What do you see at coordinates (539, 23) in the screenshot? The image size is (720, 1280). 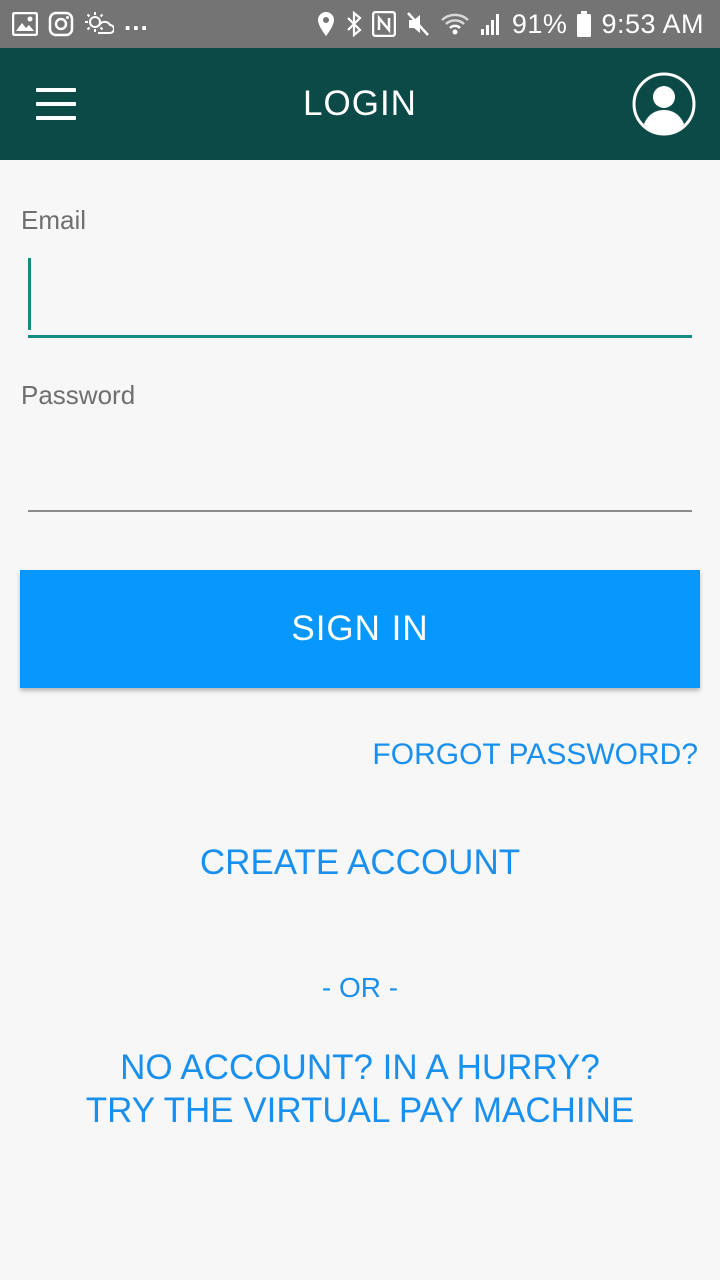 I see `battery-percentage: 91%` at bounding box center [539, 23].